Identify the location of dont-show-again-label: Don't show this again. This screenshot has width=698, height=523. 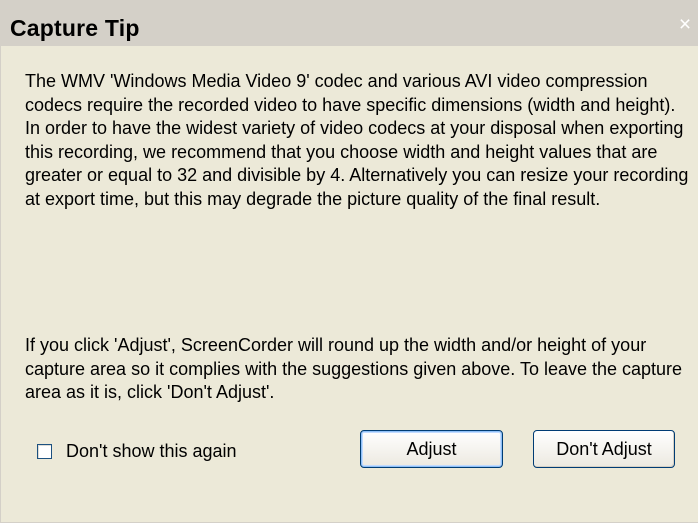
(151, 451).